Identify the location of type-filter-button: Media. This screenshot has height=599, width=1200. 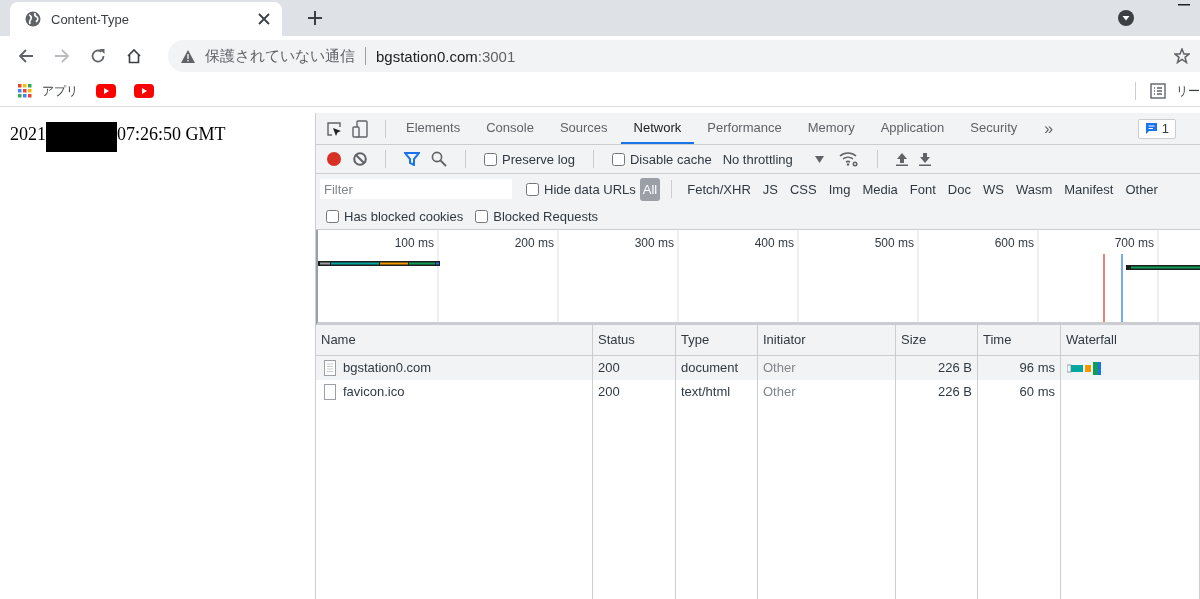
(880, 189).